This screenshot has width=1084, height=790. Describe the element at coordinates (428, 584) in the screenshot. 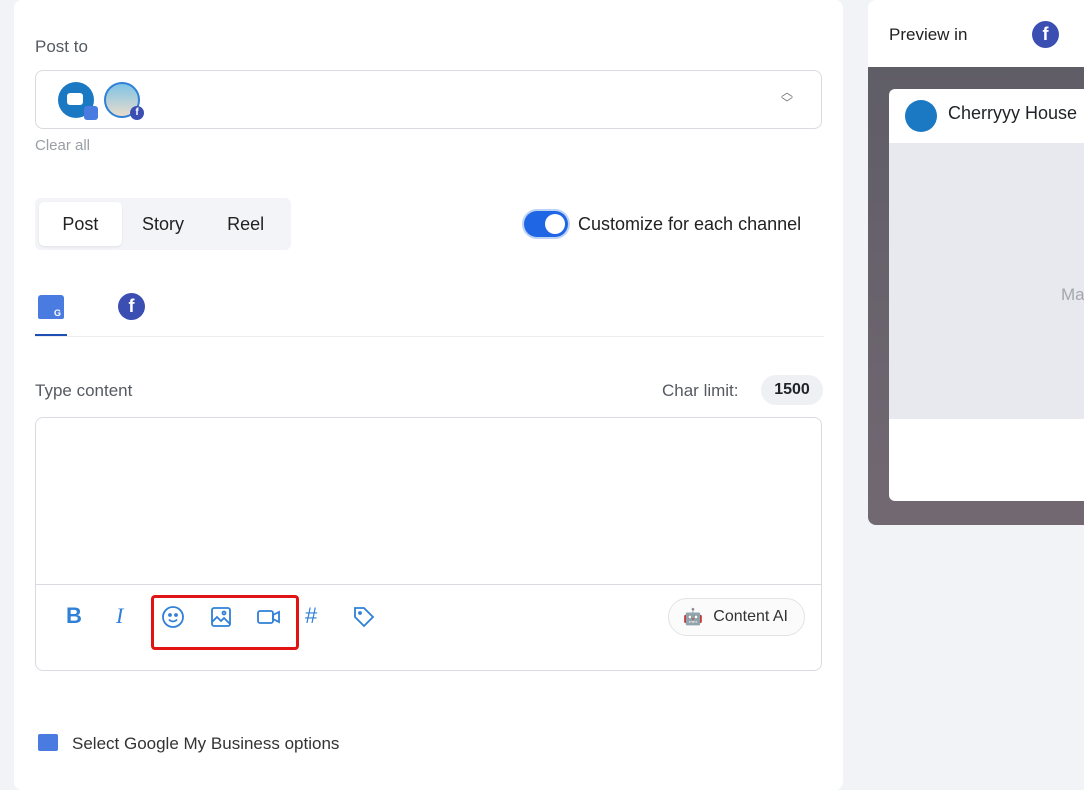

I see `toolbar-divider` at that location.